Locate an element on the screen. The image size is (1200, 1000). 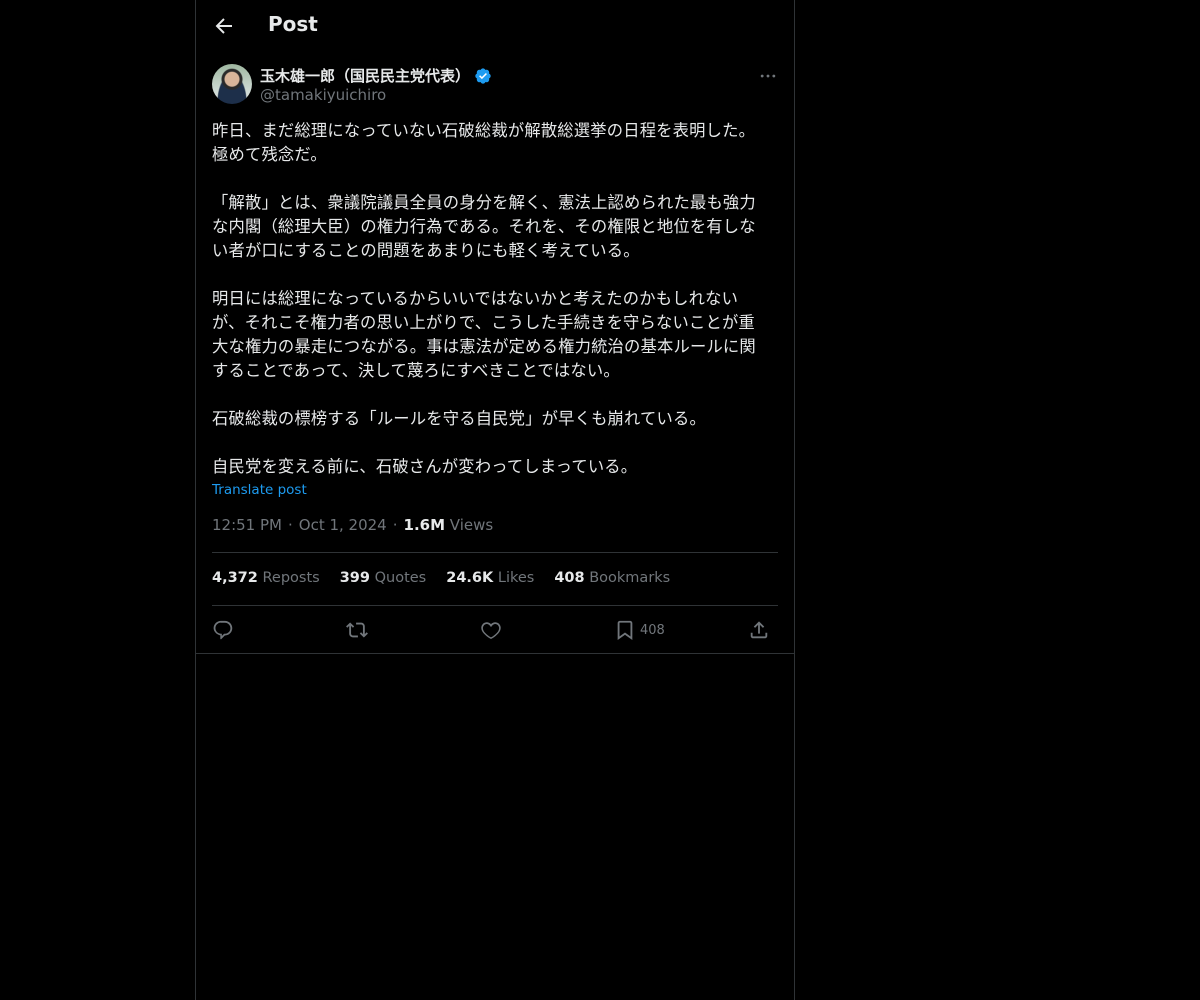
arrow-left-icon is located at coordinates (224, 26).